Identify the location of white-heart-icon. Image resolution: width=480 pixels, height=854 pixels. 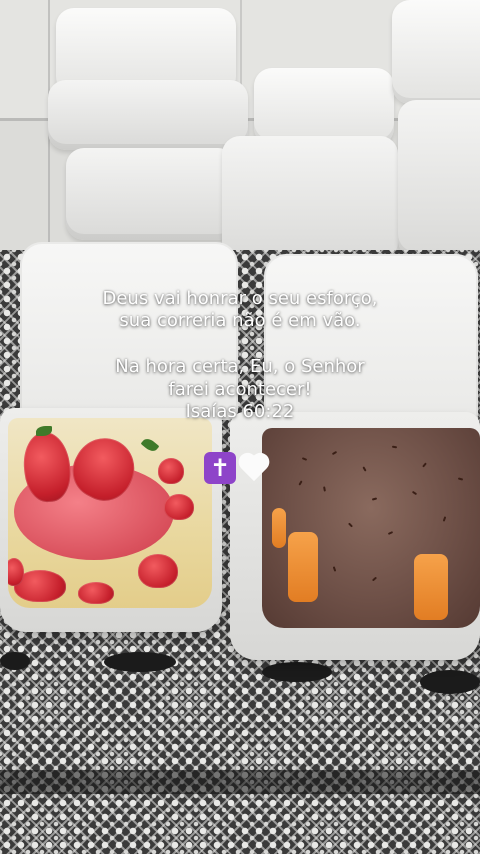
(255, 468).